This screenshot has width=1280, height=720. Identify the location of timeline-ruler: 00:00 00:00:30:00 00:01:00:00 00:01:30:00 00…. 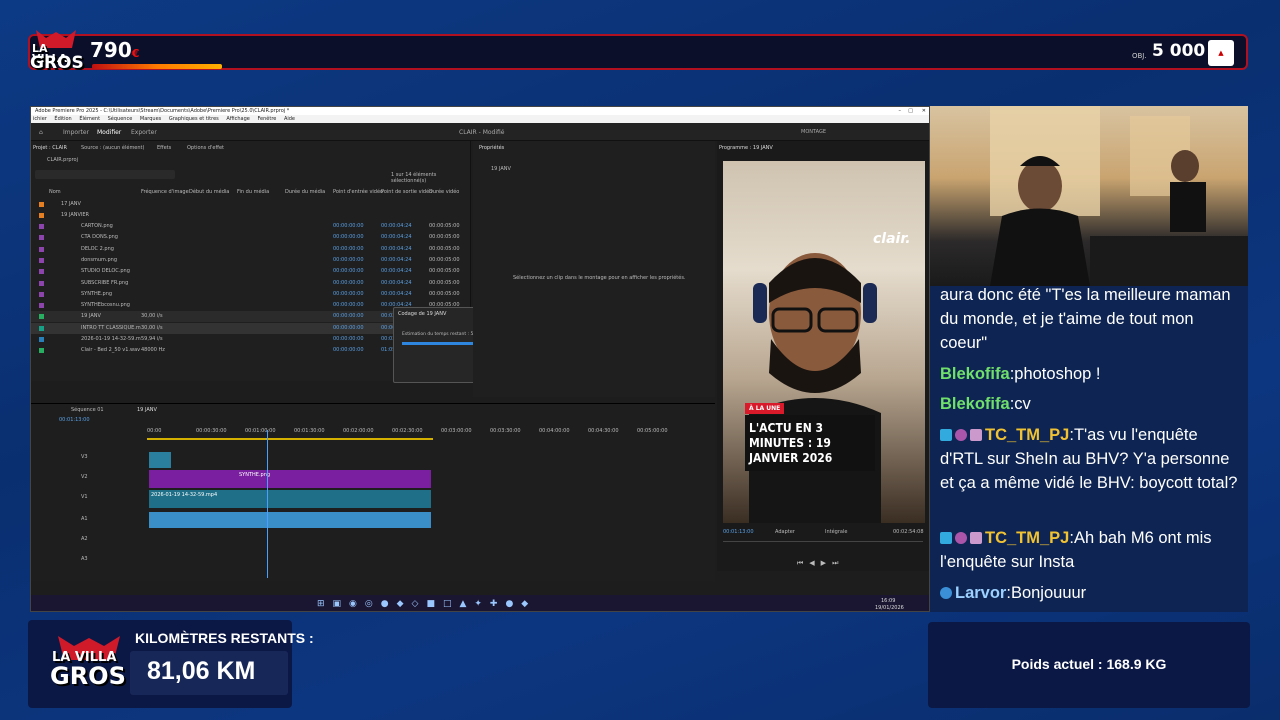
(417, 432).